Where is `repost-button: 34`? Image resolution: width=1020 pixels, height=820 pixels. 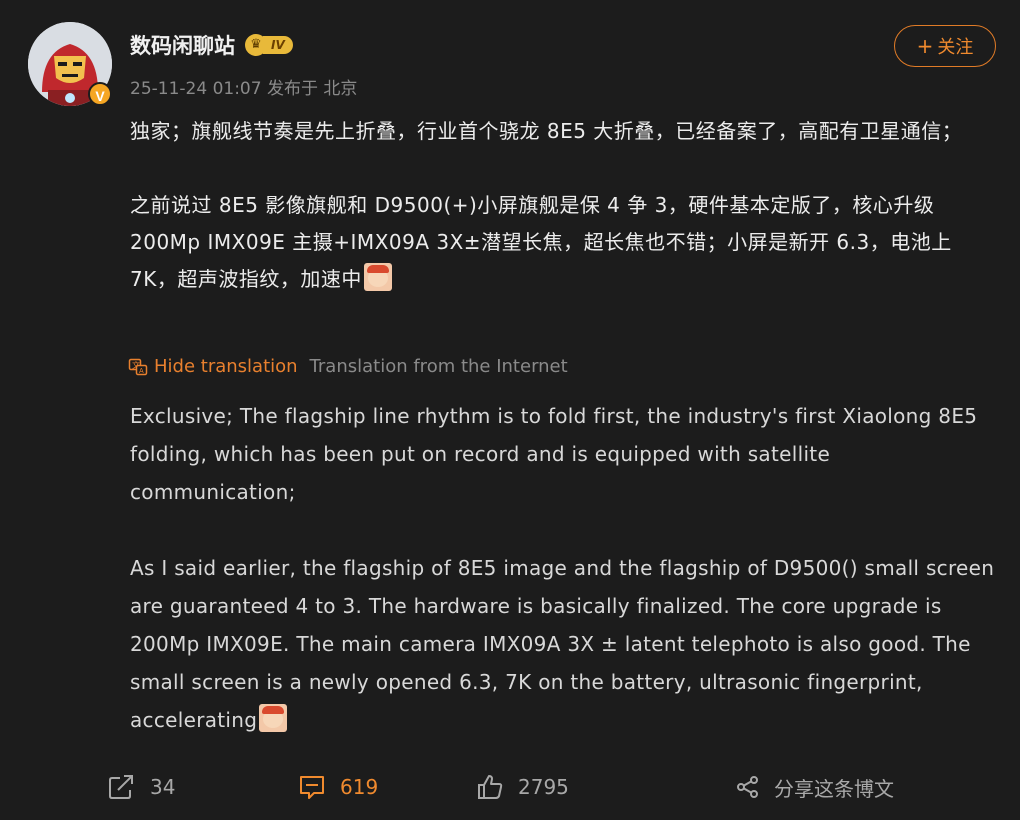 repost-button: 34 is located at coordinates (141, 787).